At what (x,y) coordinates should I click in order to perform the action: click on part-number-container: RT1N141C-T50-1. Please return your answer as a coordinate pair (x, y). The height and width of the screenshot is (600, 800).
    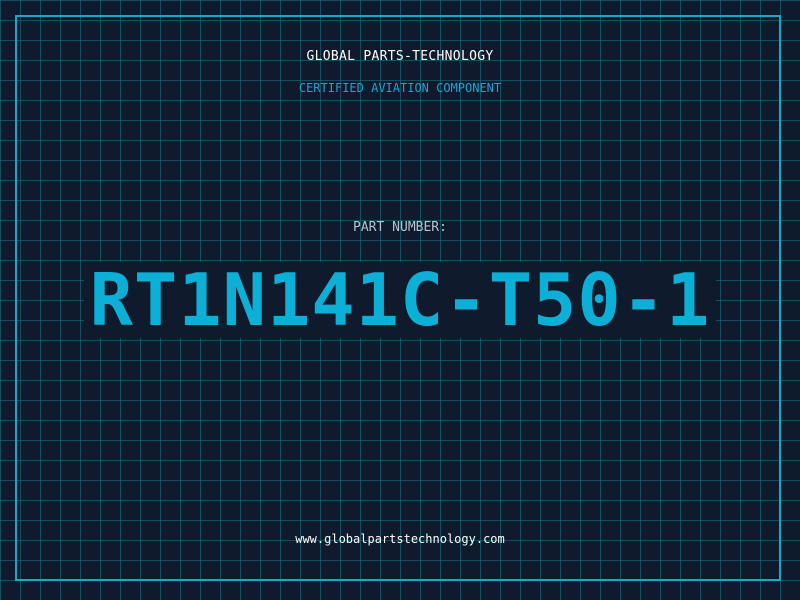
    Looking at the image, I should click on (400, 300).